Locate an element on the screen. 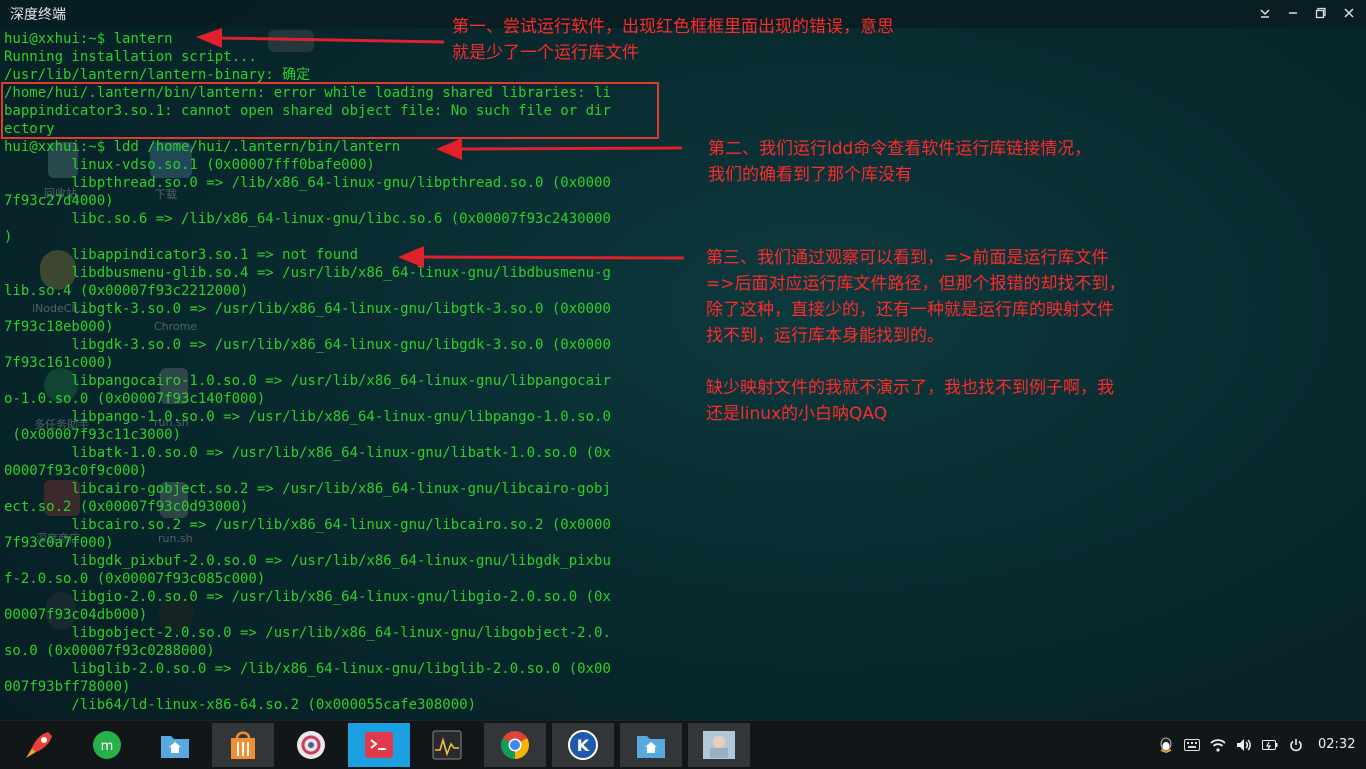 This screenshot has width=1366, height=769. error-highlight-box is located at coordinates (330, 110).